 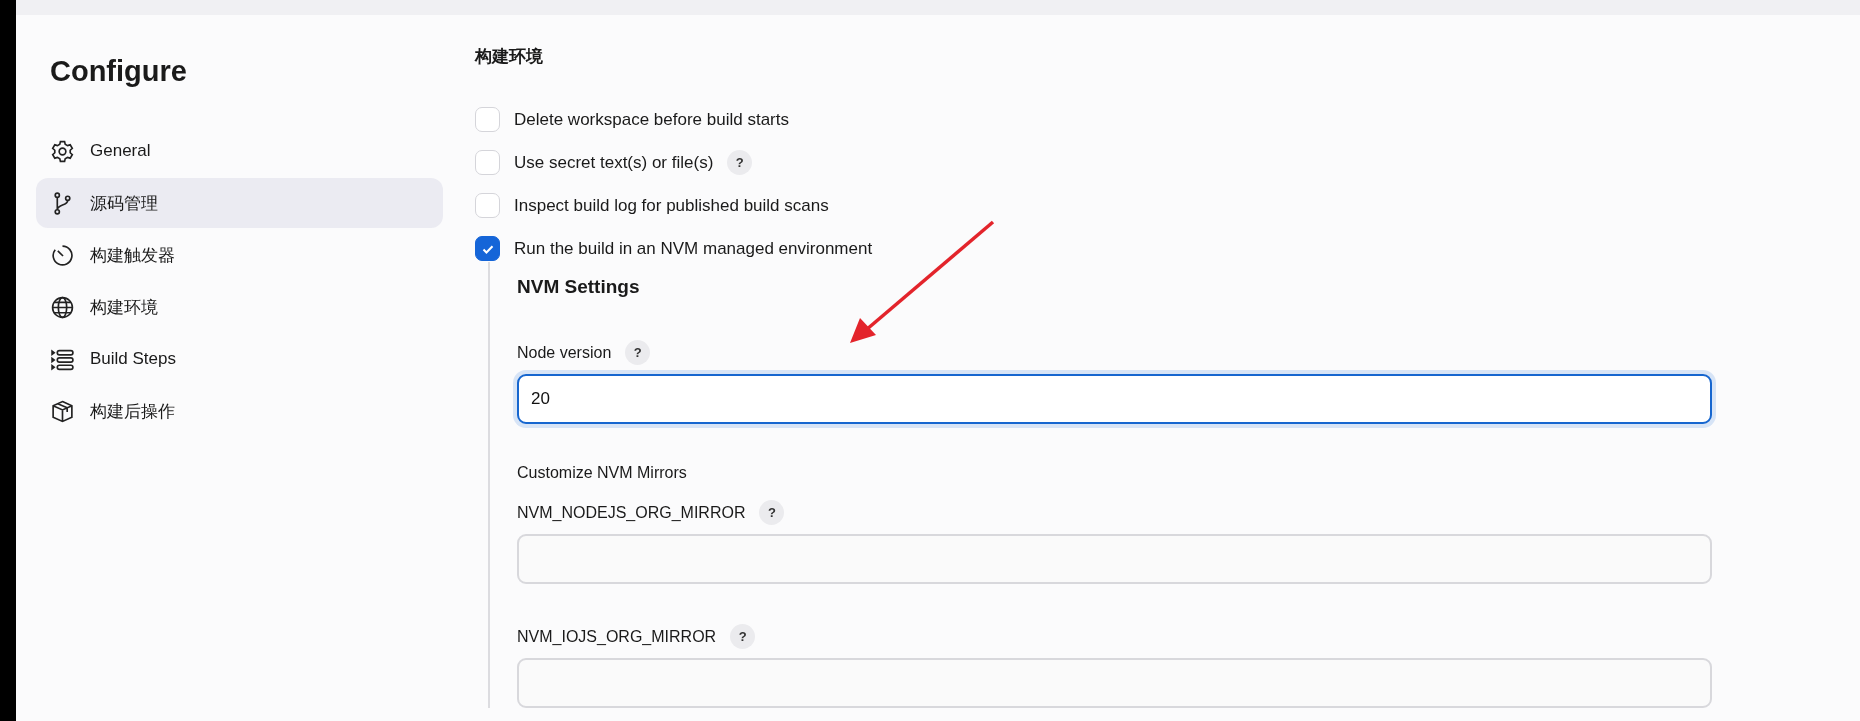 I want to click on sidebar-item: 源码管理, so click(x=239, y=203).